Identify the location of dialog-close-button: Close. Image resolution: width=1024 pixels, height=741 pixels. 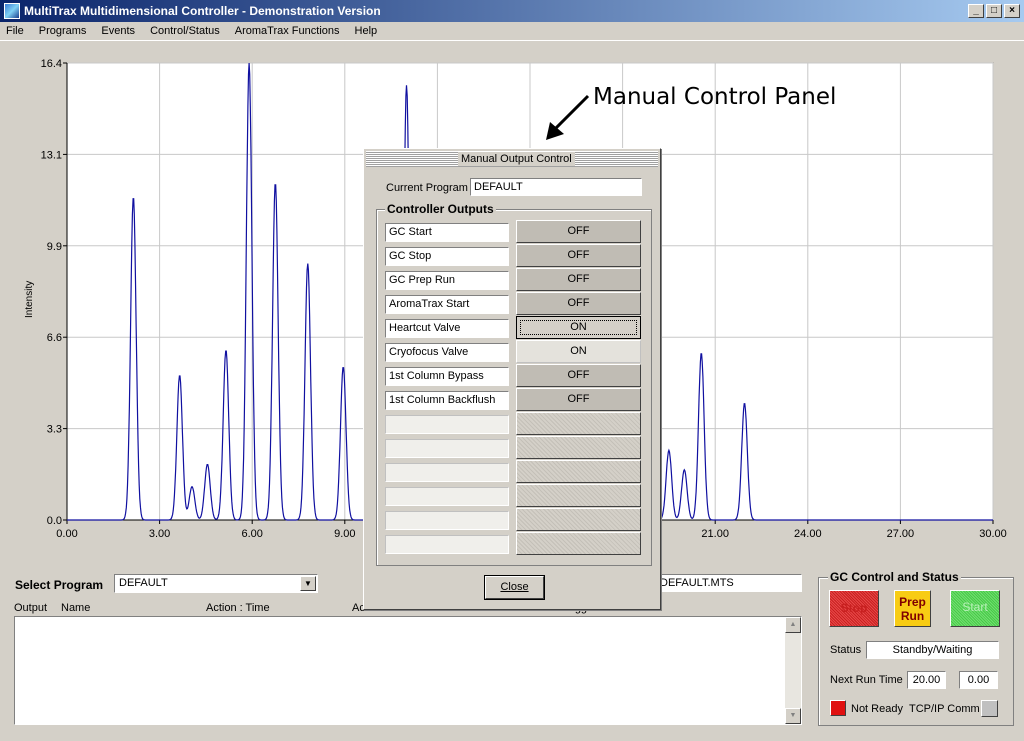
(514, 587).